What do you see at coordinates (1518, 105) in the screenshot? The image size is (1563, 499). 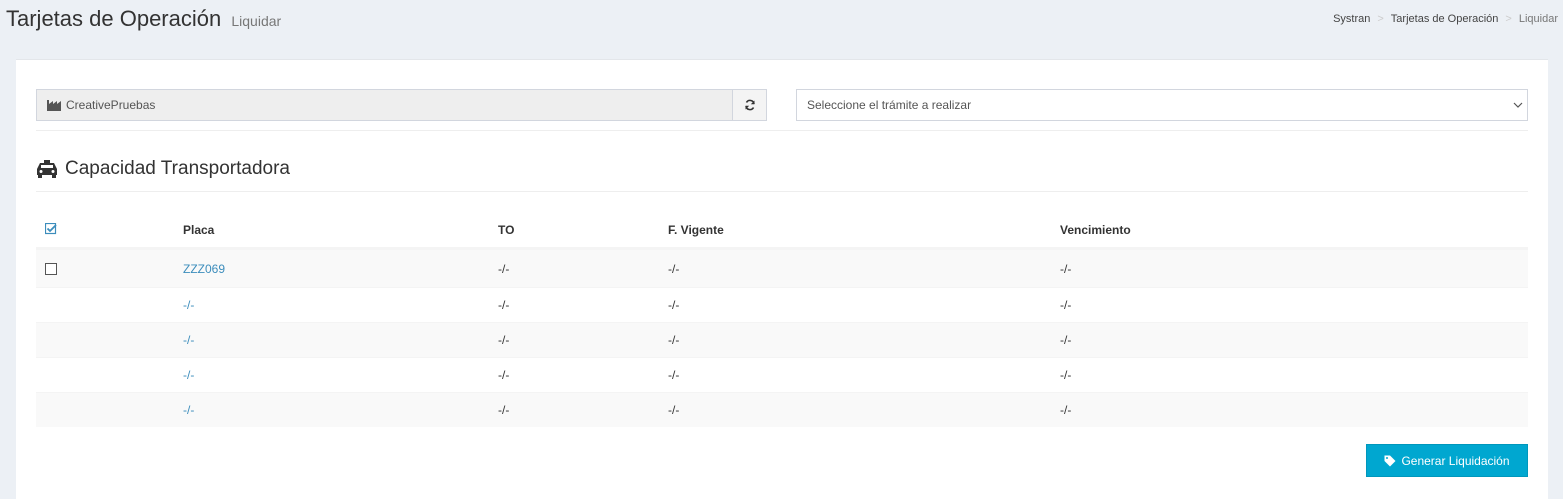 I see `chevron-down-icon` at bounding box center [1518, 105].